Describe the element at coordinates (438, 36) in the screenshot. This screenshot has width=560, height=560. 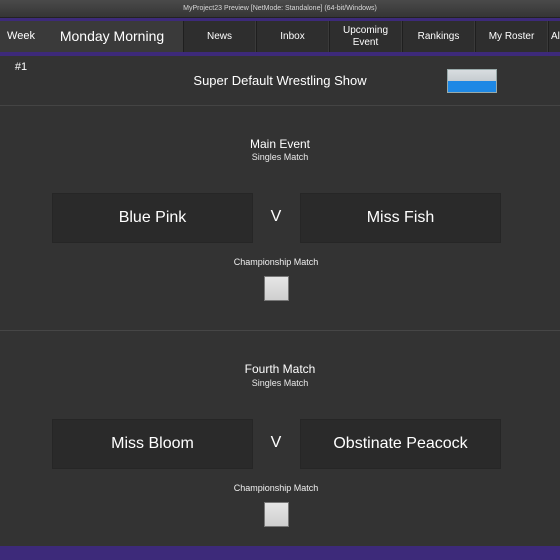
I see `nav-rankings-button: Rankings` at that location.